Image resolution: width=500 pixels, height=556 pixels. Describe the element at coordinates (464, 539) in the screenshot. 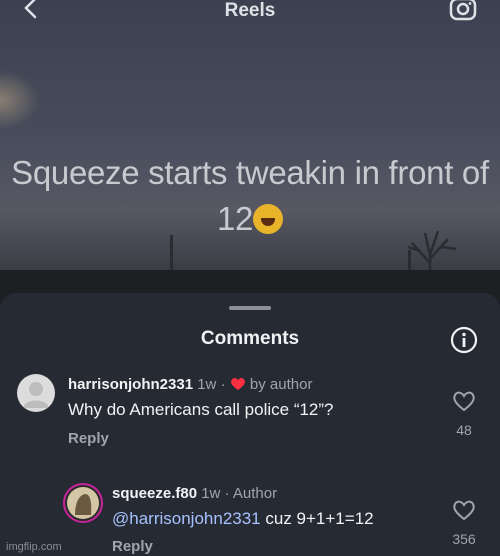

I see `like-count: 356` at that location.